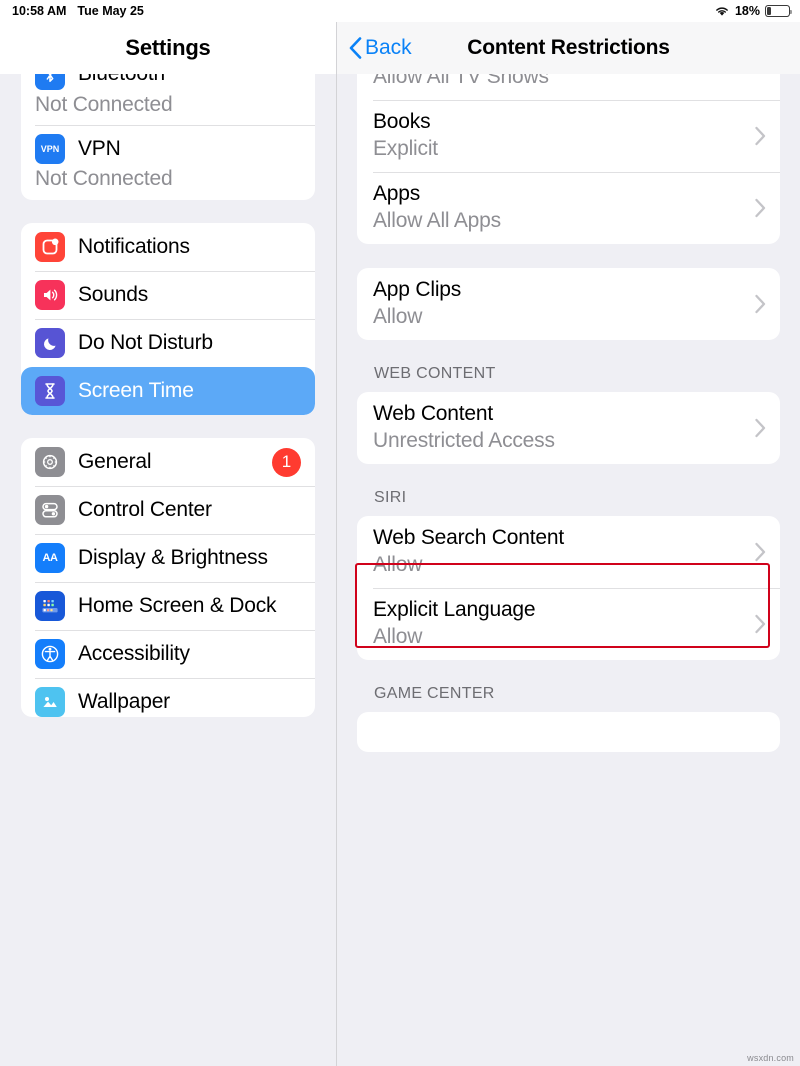 The image size is (800, 1066). I want to click on sidebar-item-notifications: Notifications, so click(168, 247).